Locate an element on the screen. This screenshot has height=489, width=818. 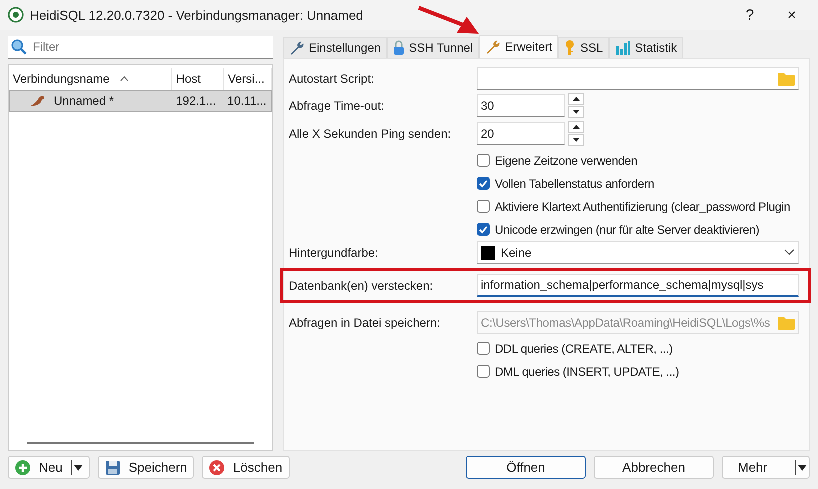
field-label: Alle X Sekunden Ping senden: is located at coordinates (370, 133).